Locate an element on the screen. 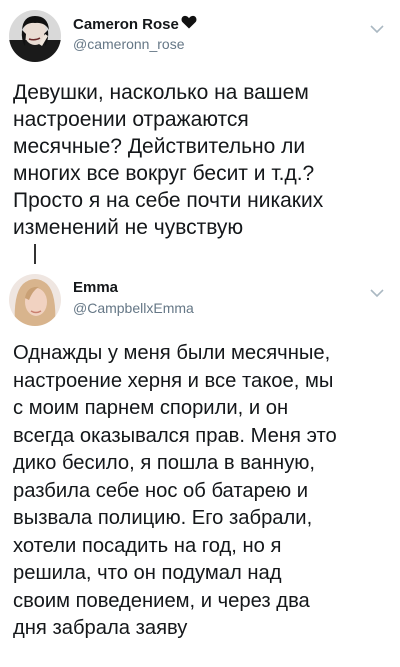 The height and width of the screenshot is (667, 400). display-name-text: Emma is located at coordinates (95, 287).